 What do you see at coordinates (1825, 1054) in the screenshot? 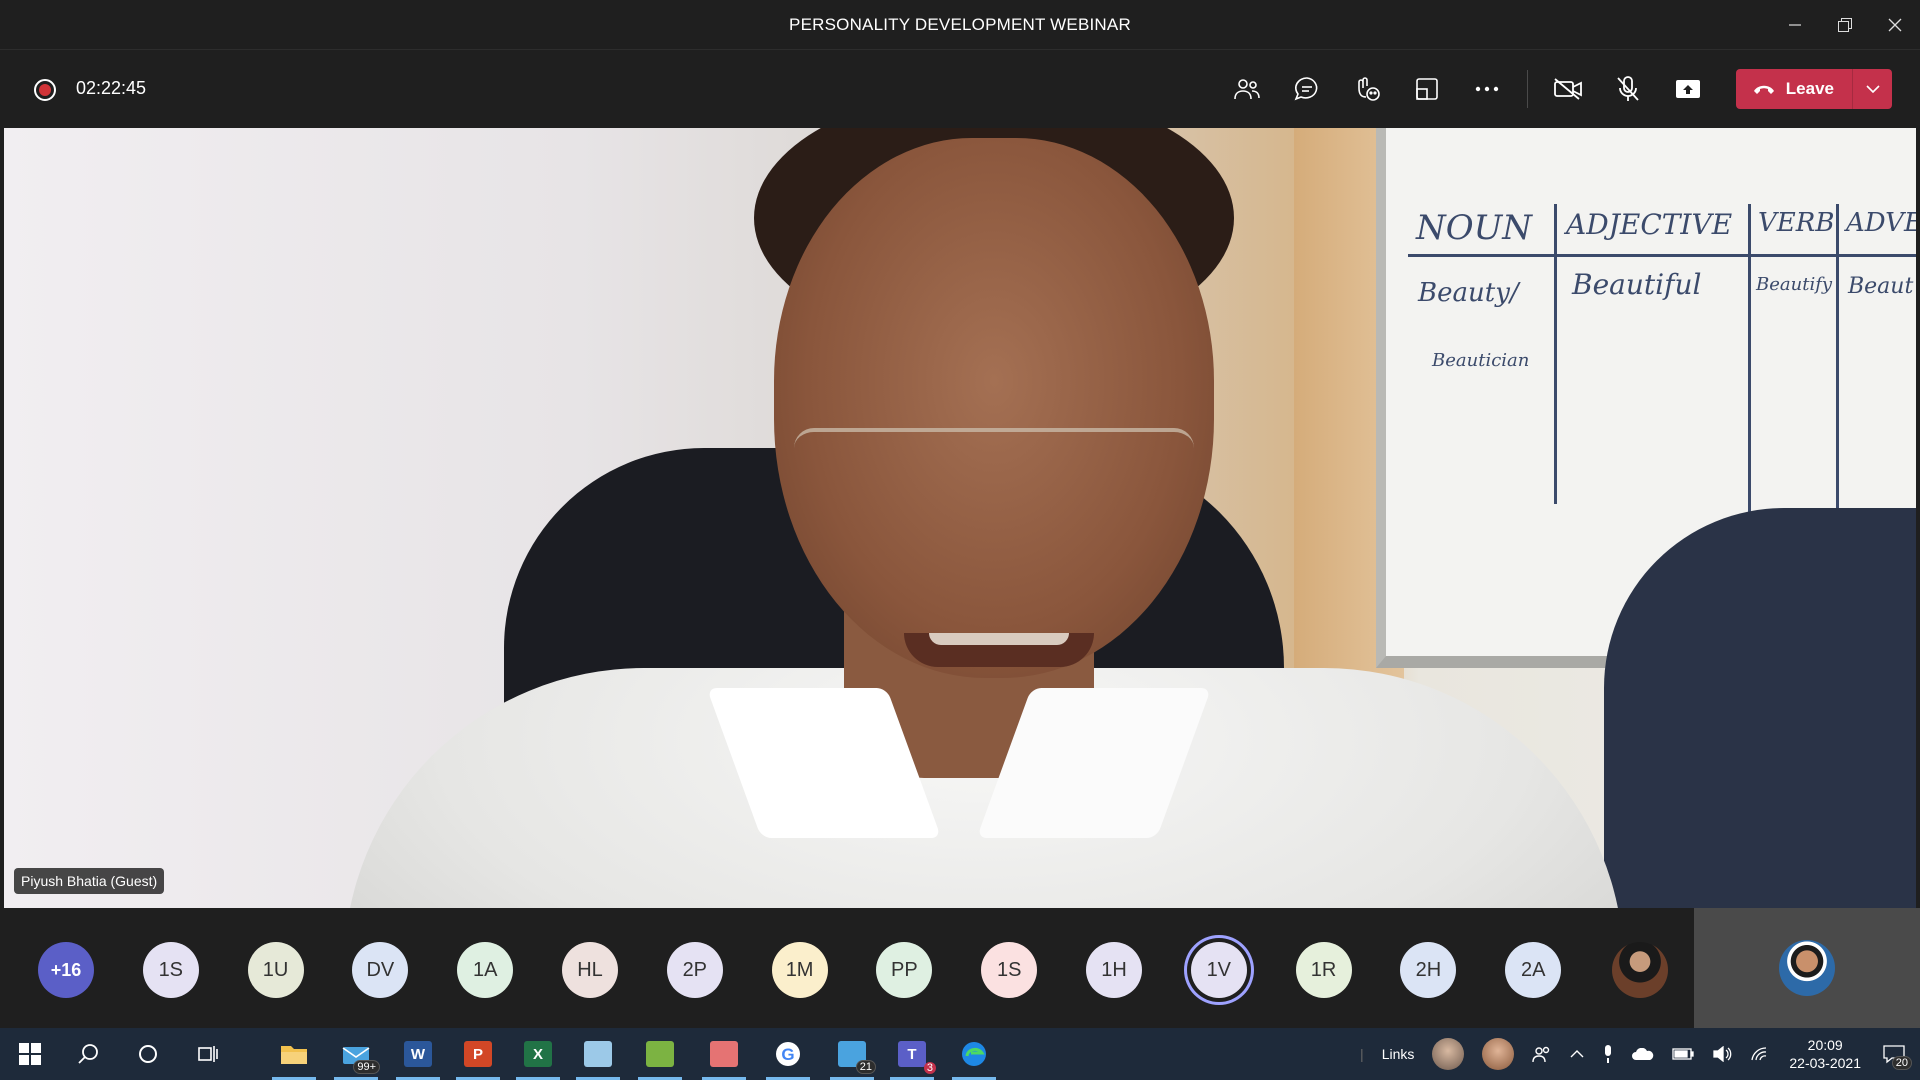
I see `taskbar-clock: 20:09 22-03-2021` at bounding box center [1825, 1054].